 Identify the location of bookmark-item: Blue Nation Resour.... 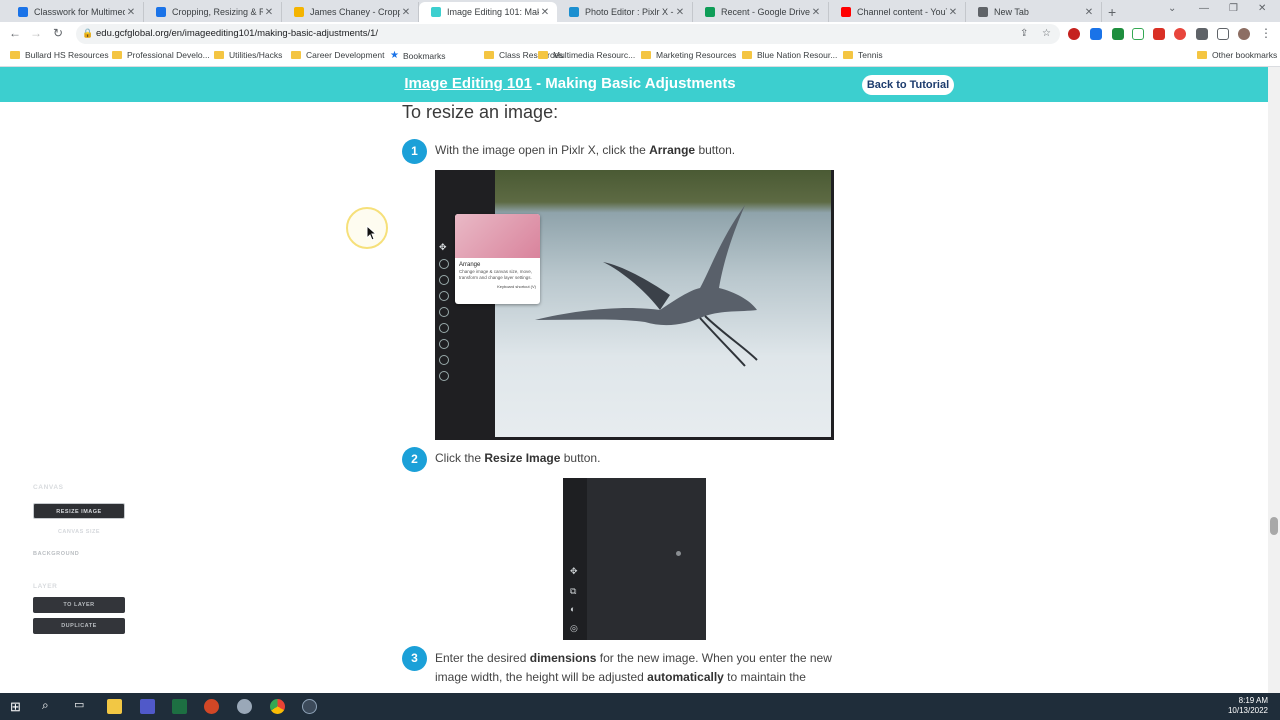
(789, 55).